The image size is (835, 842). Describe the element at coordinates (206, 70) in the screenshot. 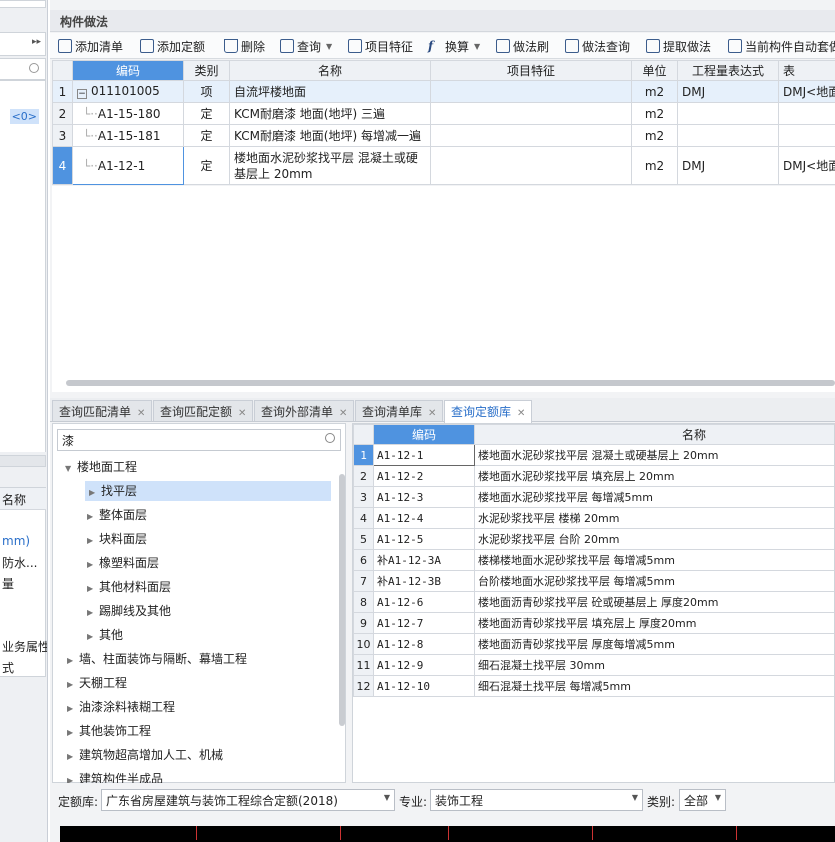

I see `col-header-type: 类别` at that location.